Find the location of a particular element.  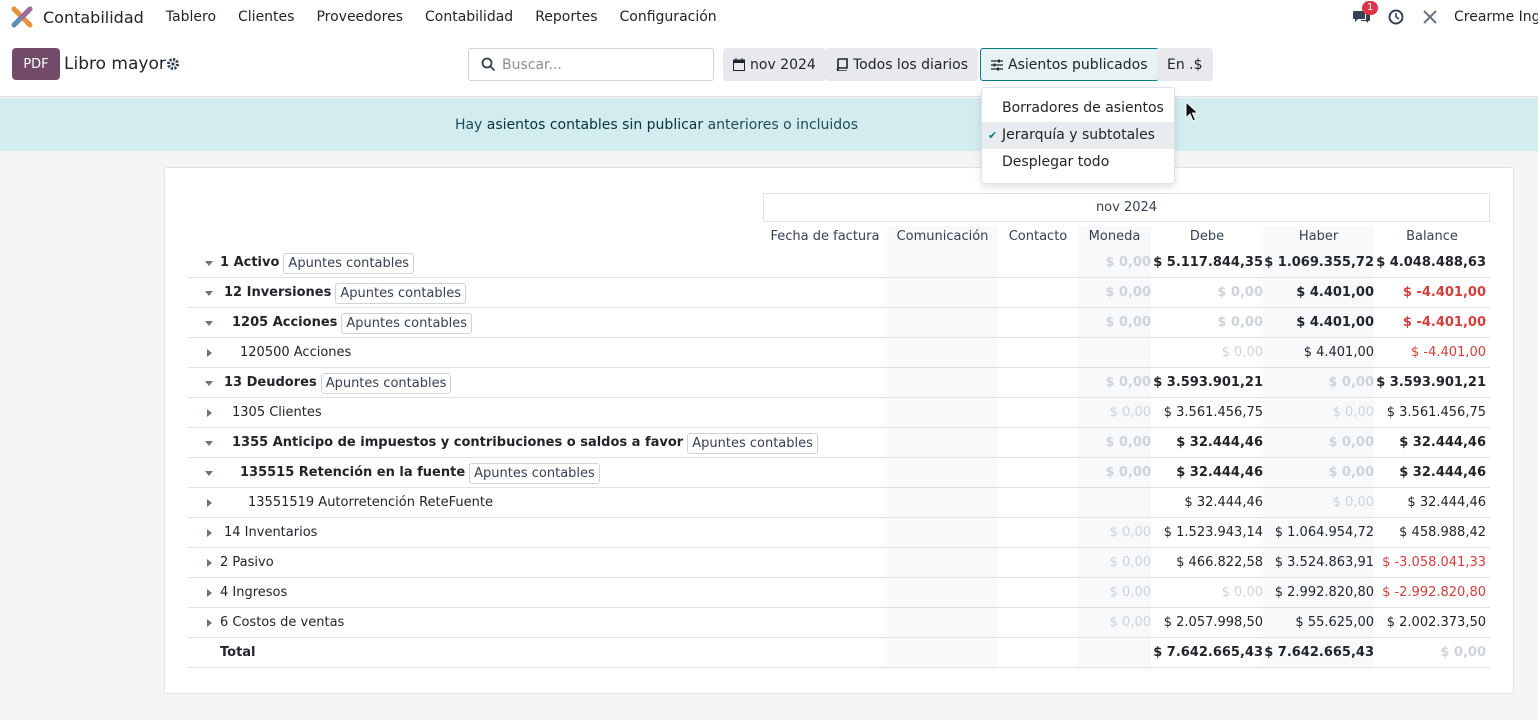

book-icon is located at coordinates (842, 64).